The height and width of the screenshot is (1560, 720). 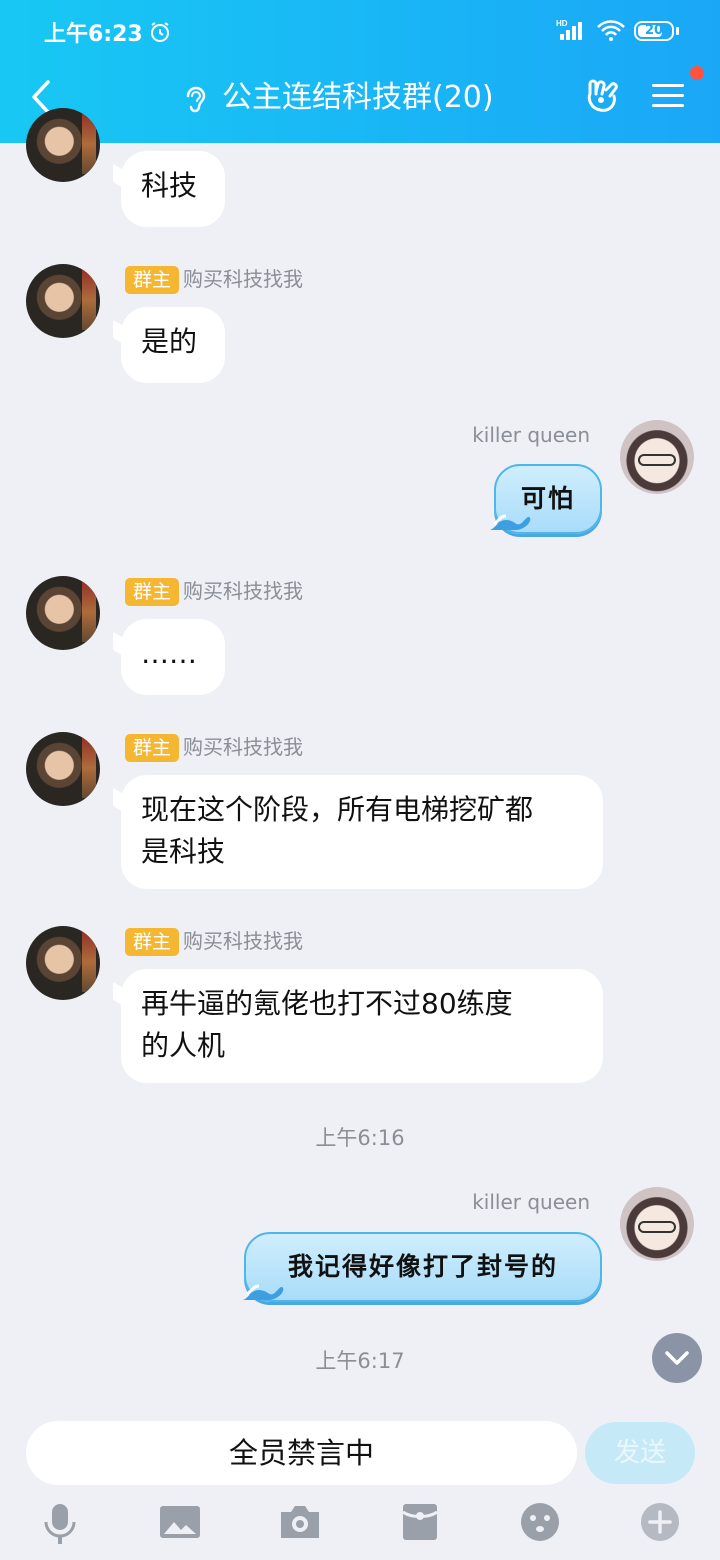 I want to click on wifi-icon, so click(x=611, y=30).